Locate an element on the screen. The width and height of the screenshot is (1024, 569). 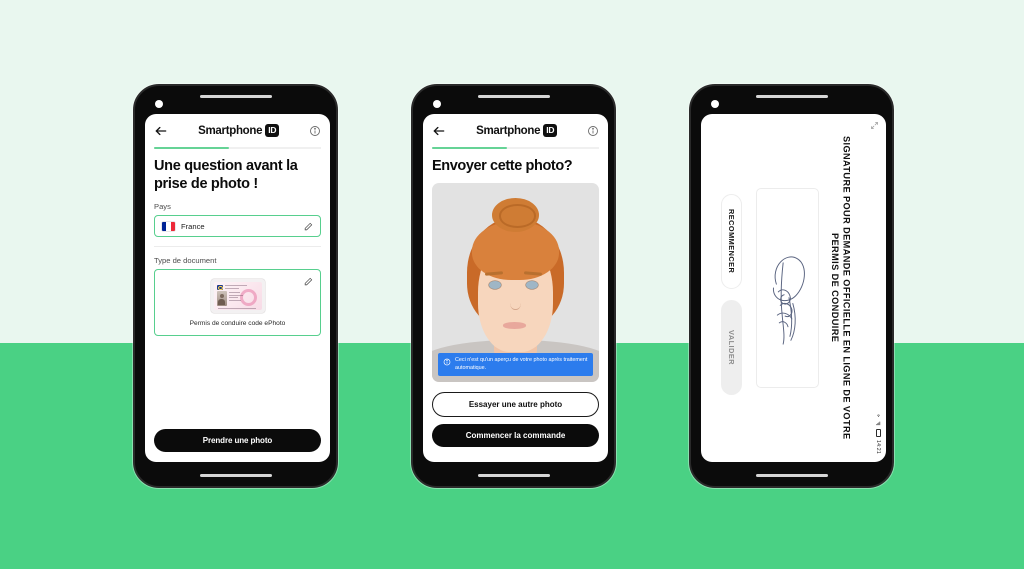
document-thumbnail-wrapper is located at coordinates (237, 295).